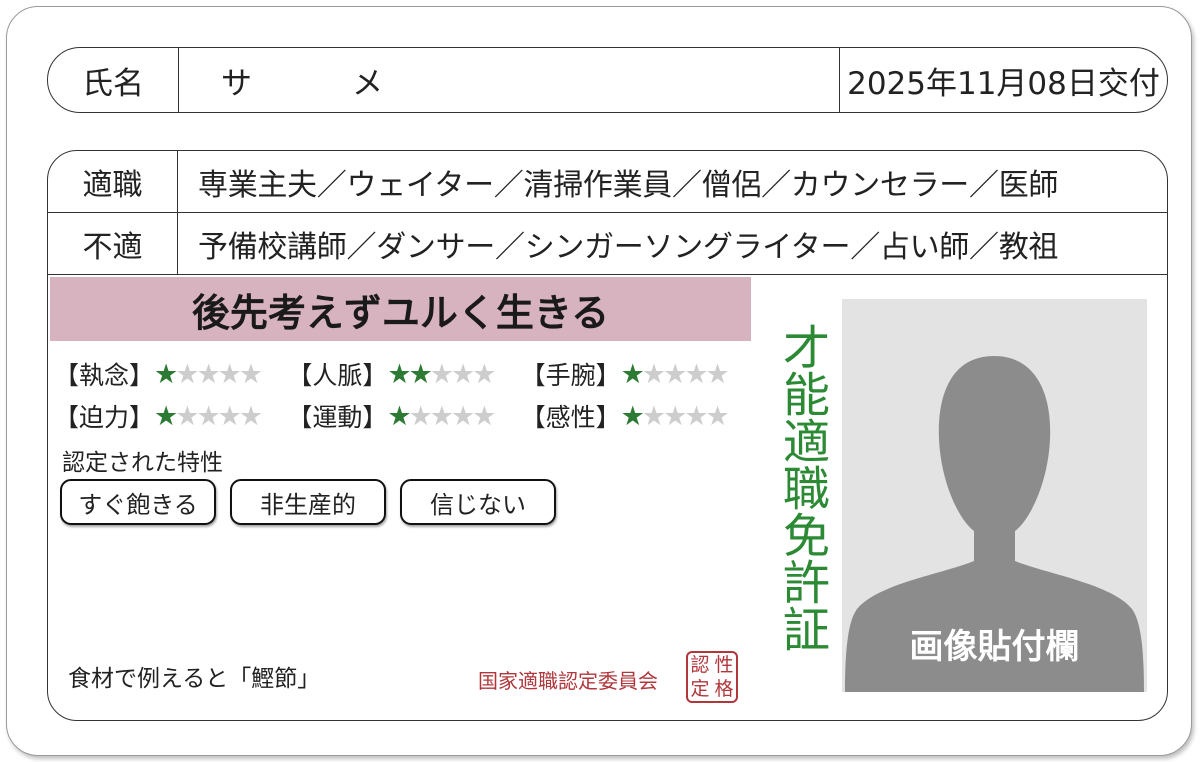 This screenshot has width=1200, height=762. What do you see at coordinates (337, 417) in the screenshot?
I see `stat-label: 【運動】` at bounding box center [337, 417].